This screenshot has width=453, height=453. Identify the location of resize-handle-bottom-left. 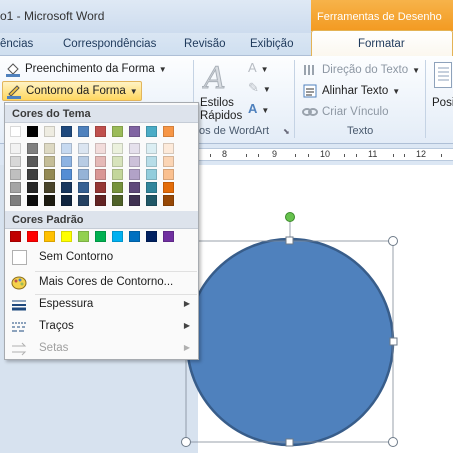
(186, 442).